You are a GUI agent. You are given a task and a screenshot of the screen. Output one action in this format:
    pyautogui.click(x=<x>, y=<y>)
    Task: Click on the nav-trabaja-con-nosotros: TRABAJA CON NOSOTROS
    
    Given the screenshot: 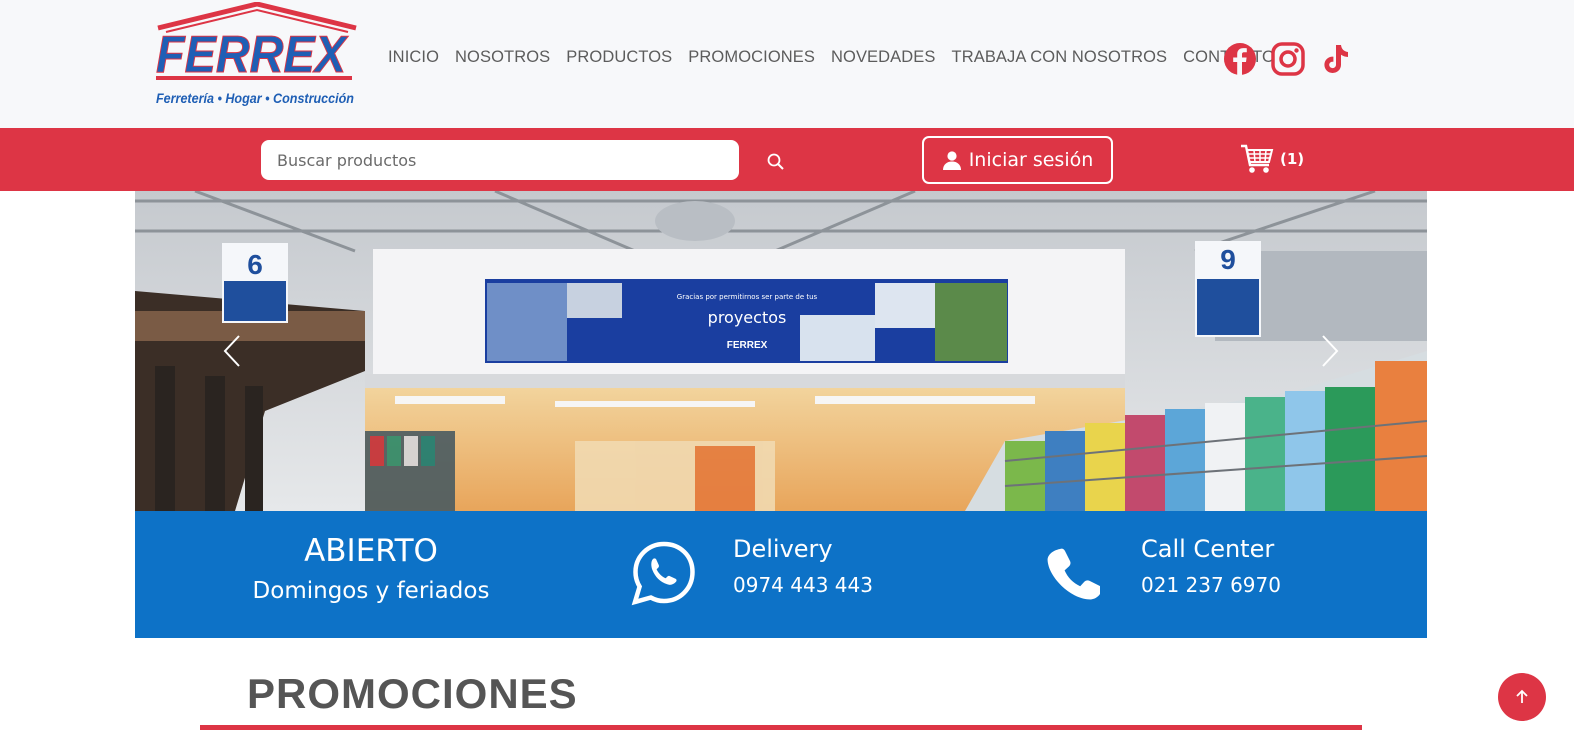 What is the action you would take?
    pyautogui.click(x=1060, y=57)
    